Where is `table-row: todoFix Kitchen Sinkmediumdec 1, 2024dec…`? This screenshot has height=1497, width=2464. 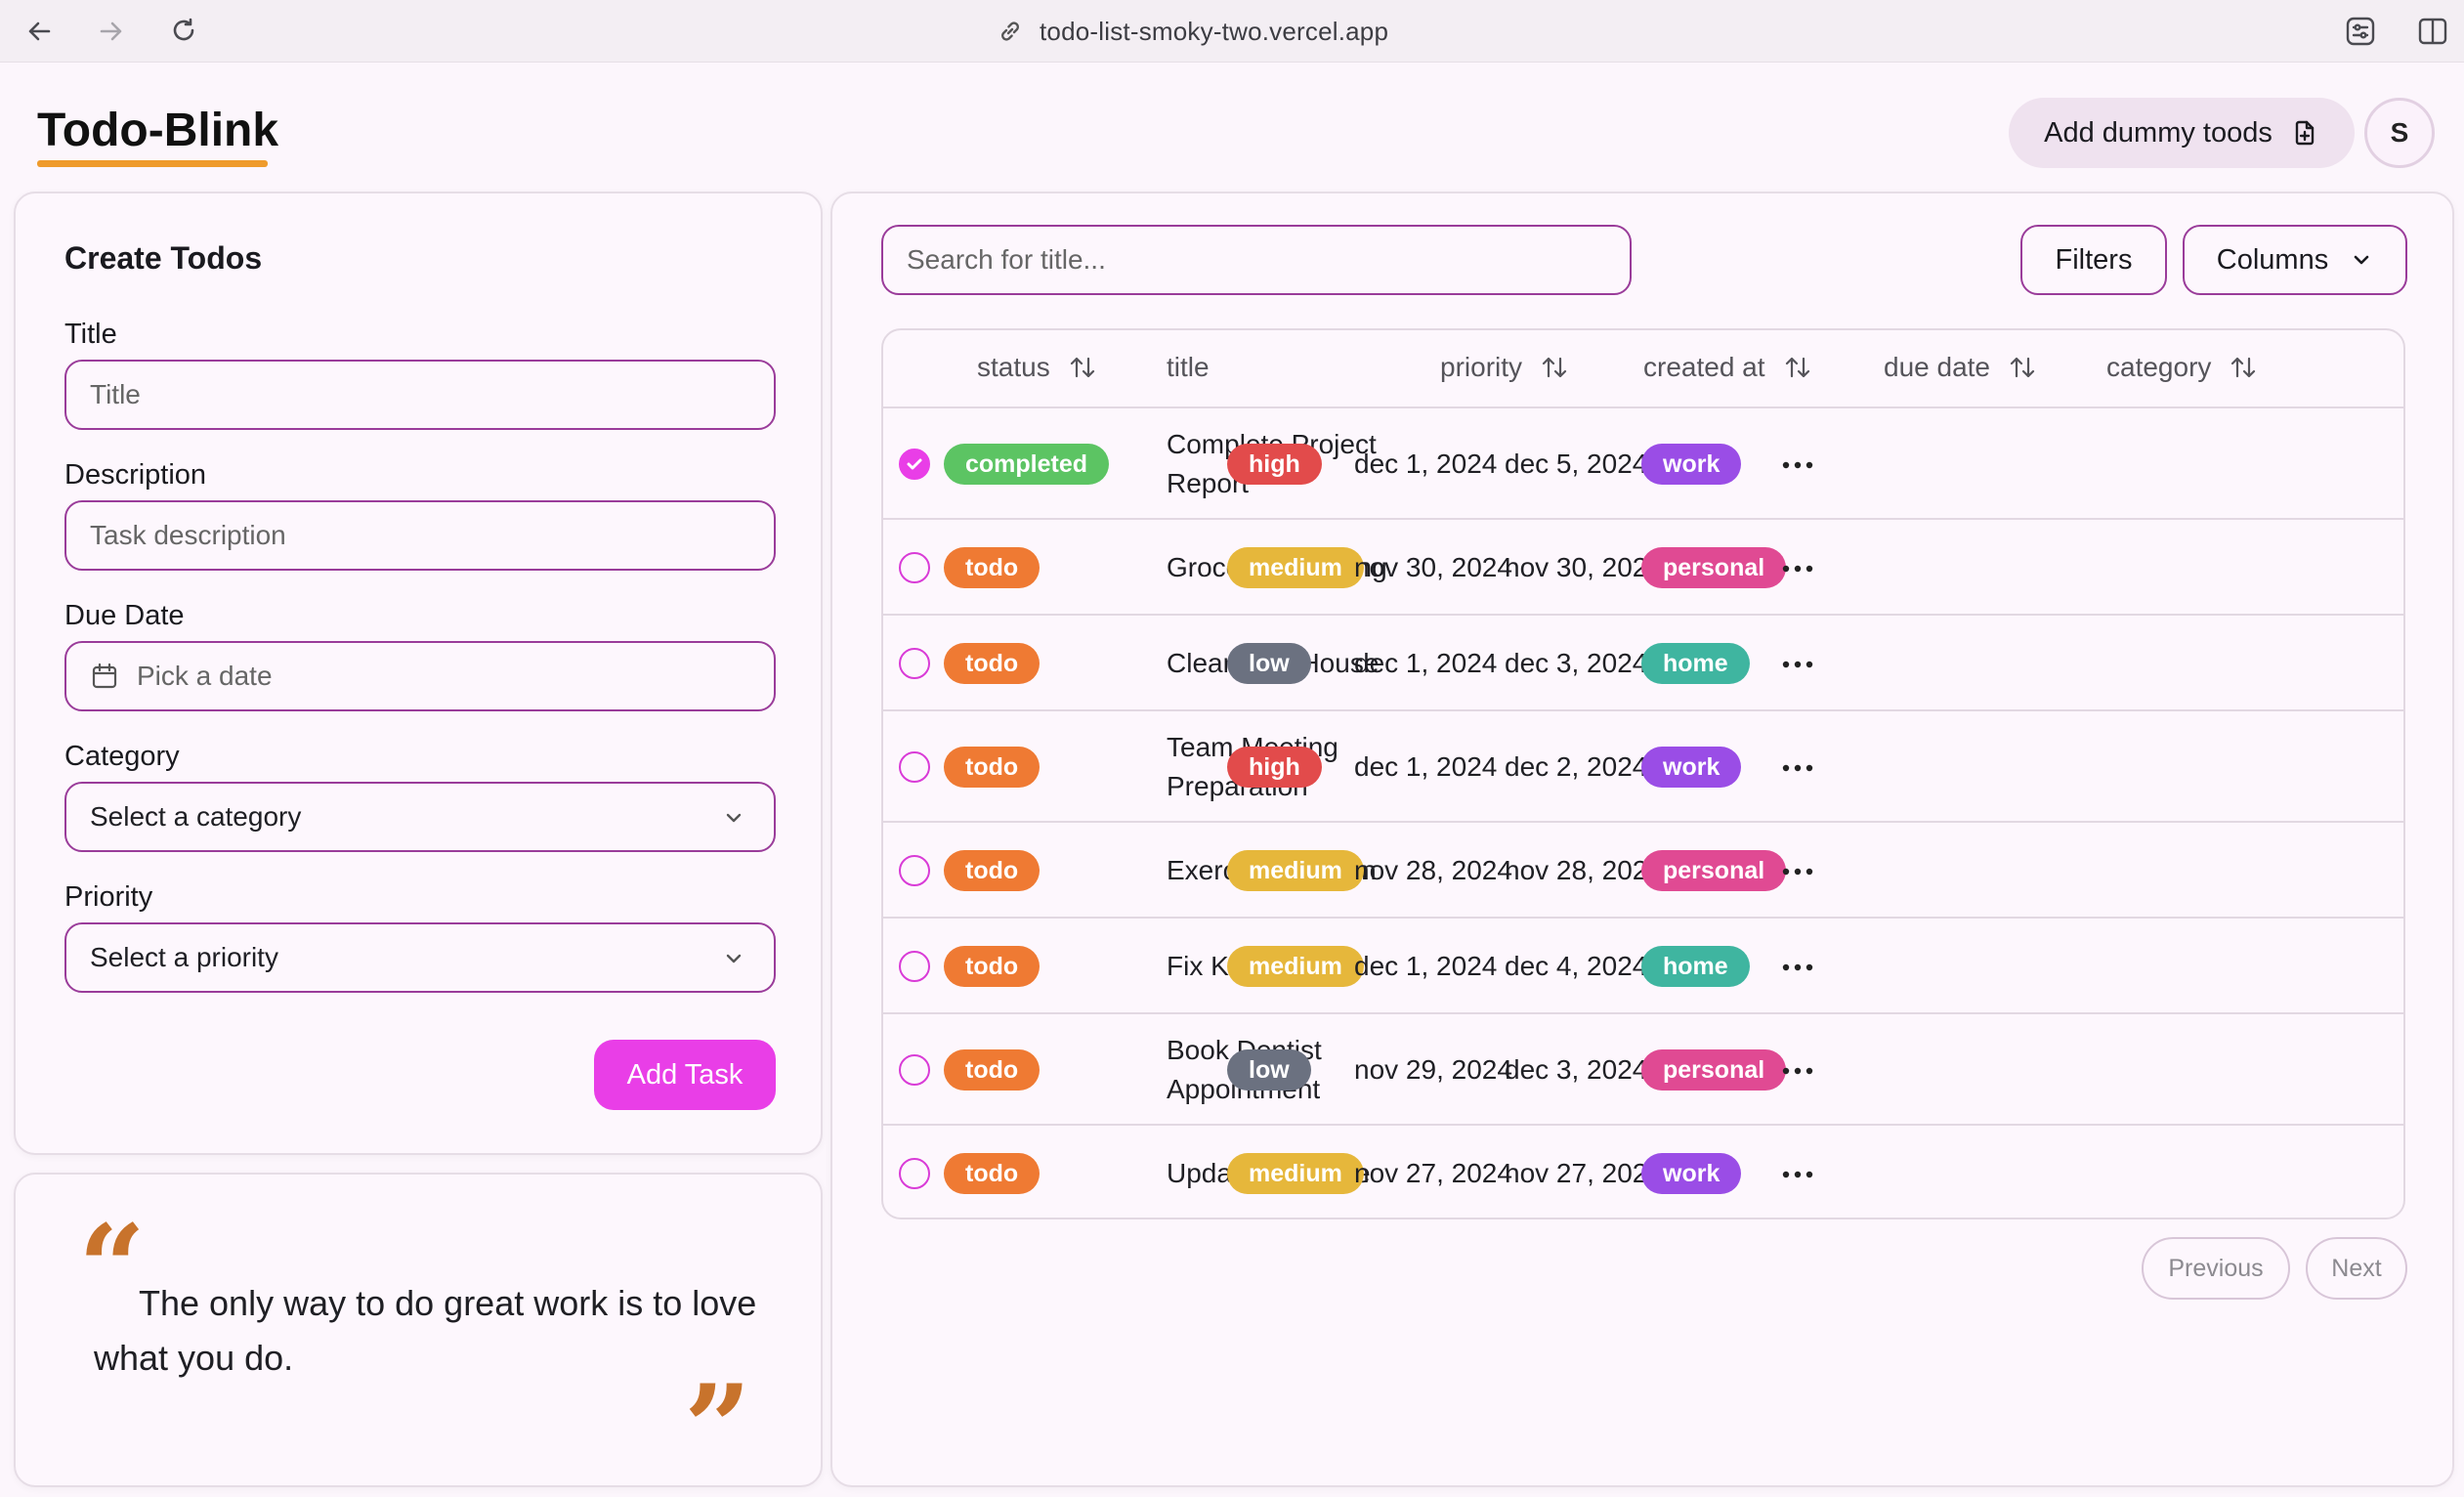 table-row: todoFix Kitchen Sinkmediumdec 1, 2024dec… is located at coordinates (1643, 966).